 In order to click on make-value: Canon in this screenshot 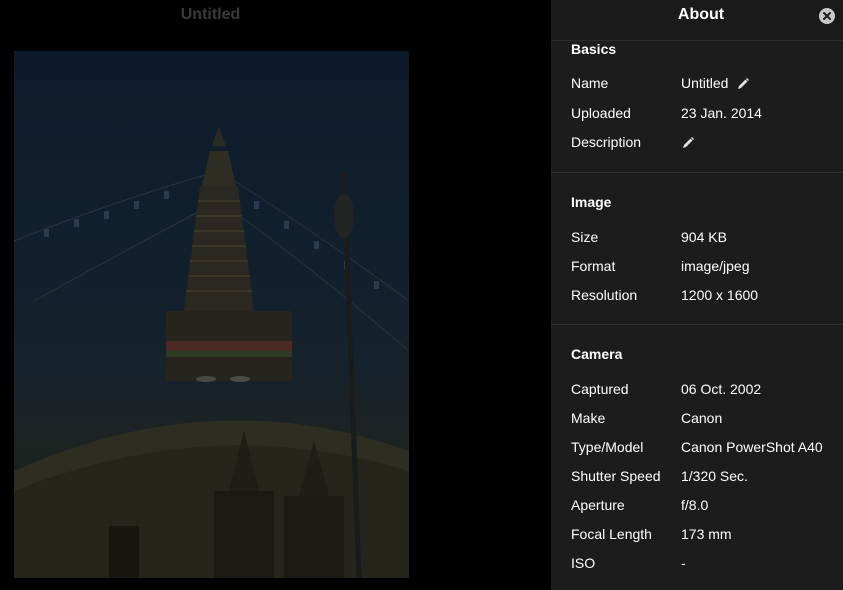, I will do `click(702, 418)`.